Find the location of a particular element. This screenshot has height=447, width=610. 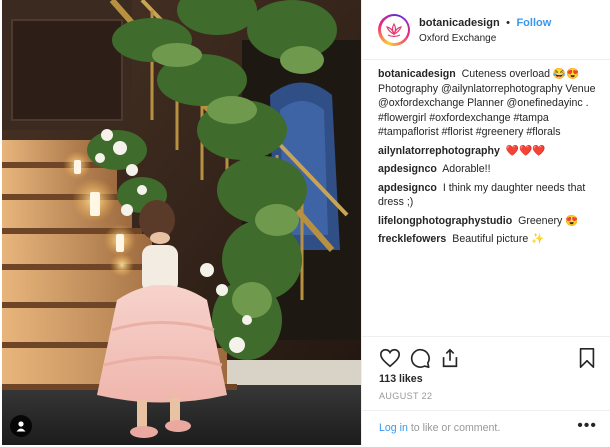

user-tag-icon is located at coordinates (21, 426).